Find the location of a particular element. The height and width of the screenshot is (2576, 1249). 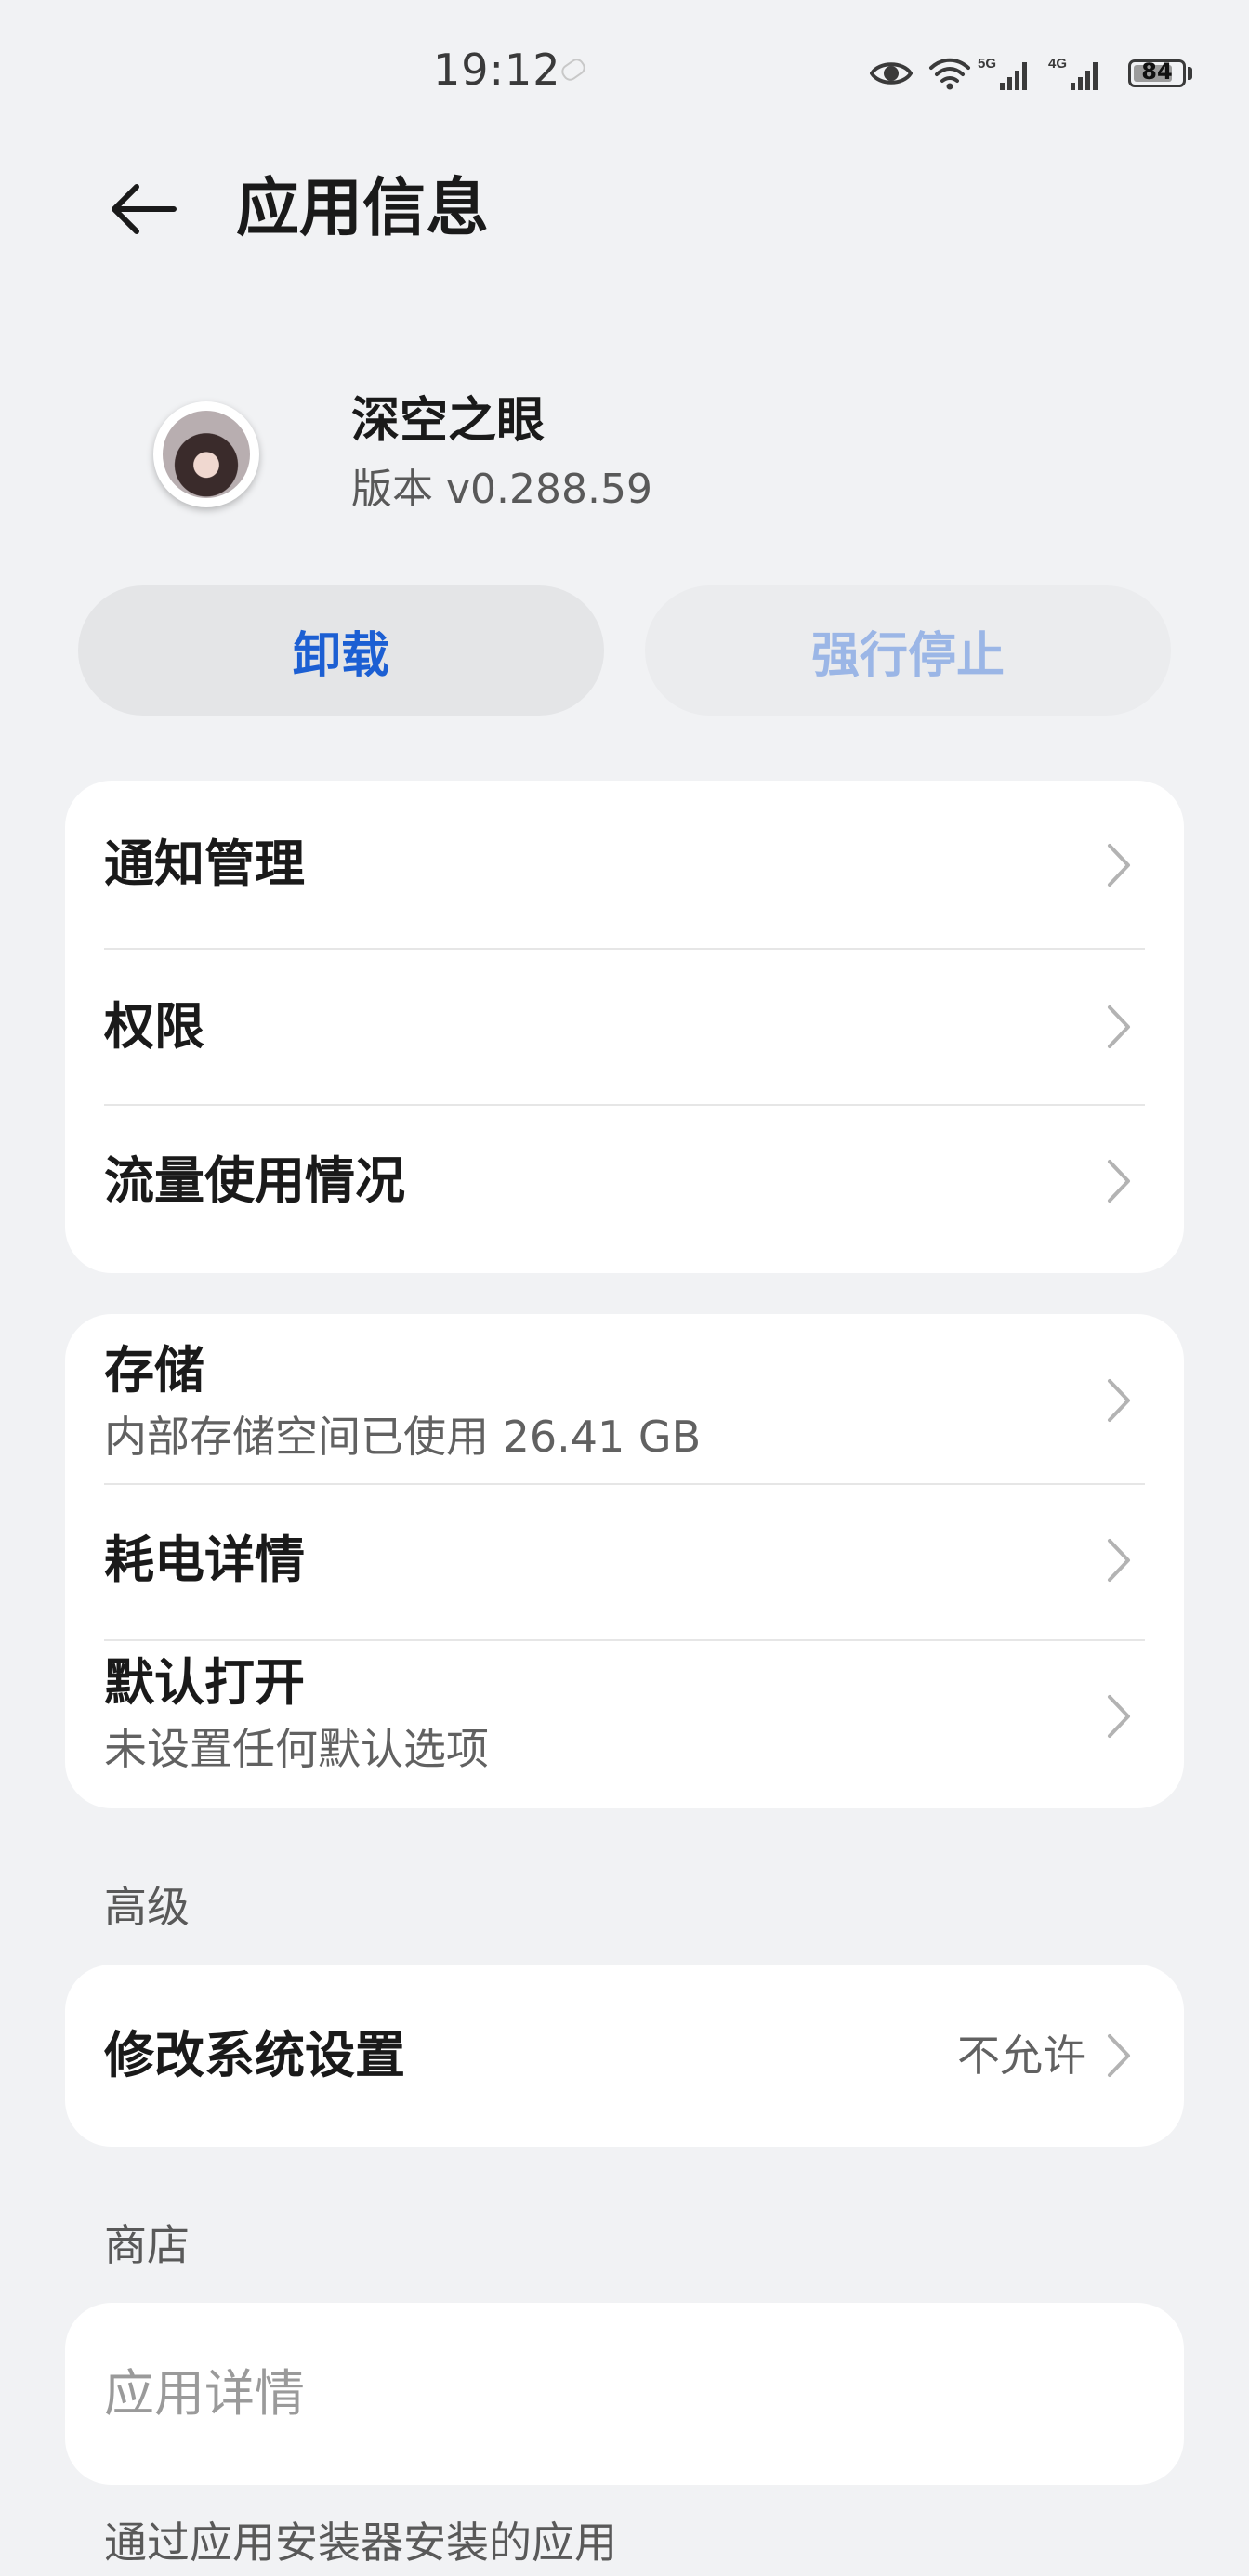

app-avatar-image is located at coordinates (206, 454).